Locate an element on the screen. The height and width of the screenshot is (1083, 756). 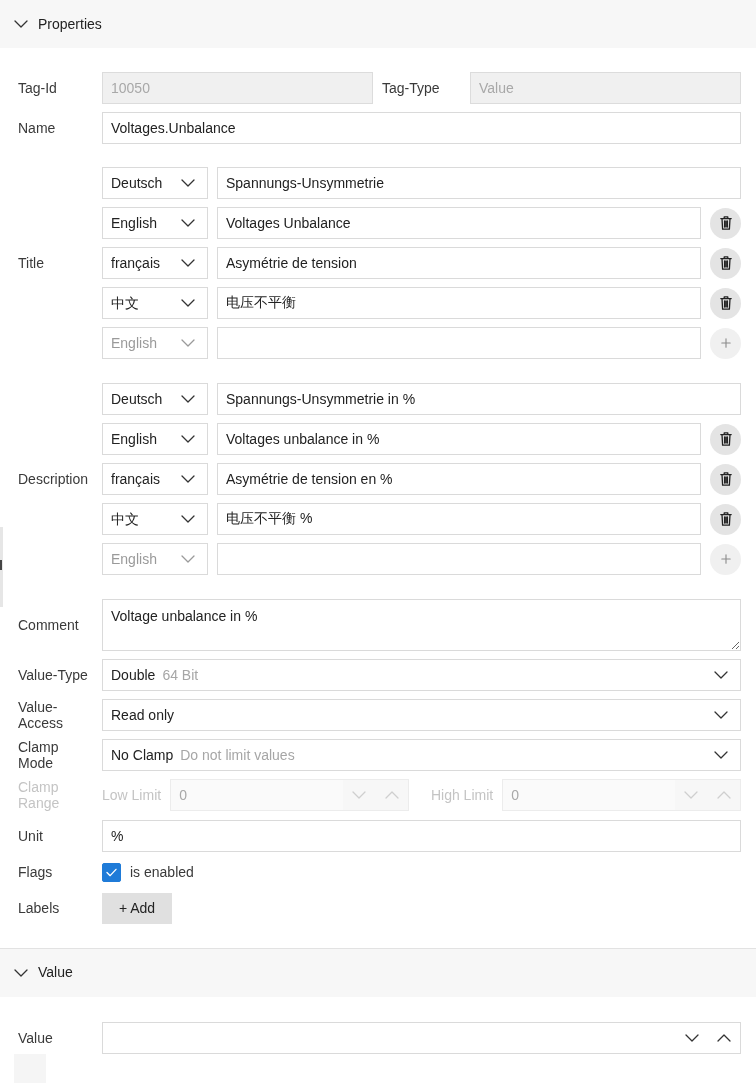
text-field: Asymétrie de tension is located at coordinates (459, 263).